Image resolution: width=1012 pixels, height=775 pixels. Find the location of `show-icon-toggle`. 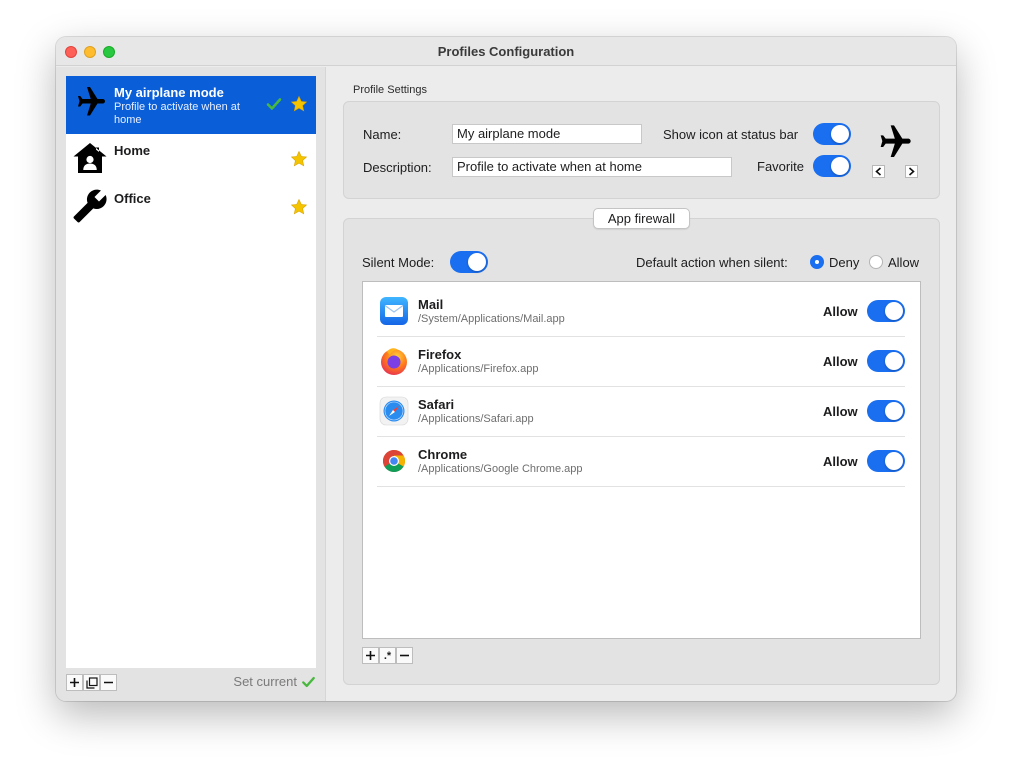

show-icon-toggle is located at coordinates (832, 134).